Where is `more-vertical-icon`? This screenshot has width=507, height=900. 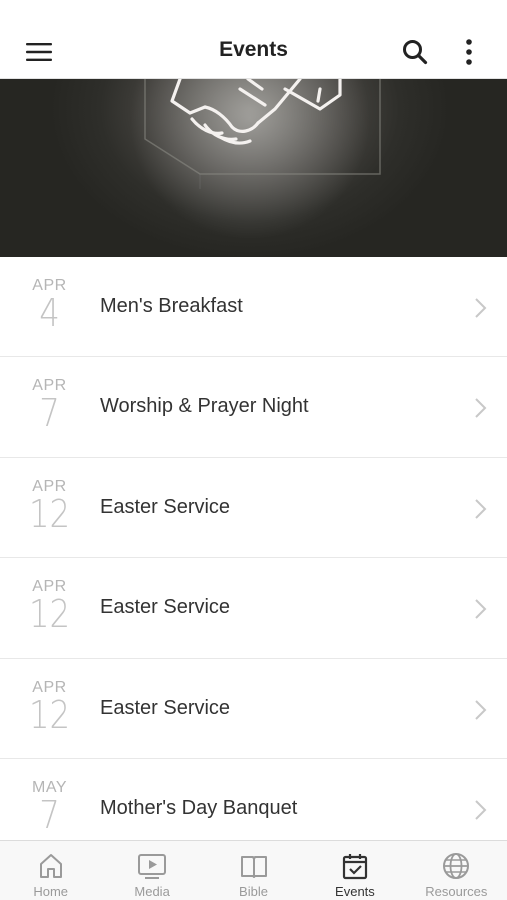 more-vertical-icon is located at coordinates (469, 52).